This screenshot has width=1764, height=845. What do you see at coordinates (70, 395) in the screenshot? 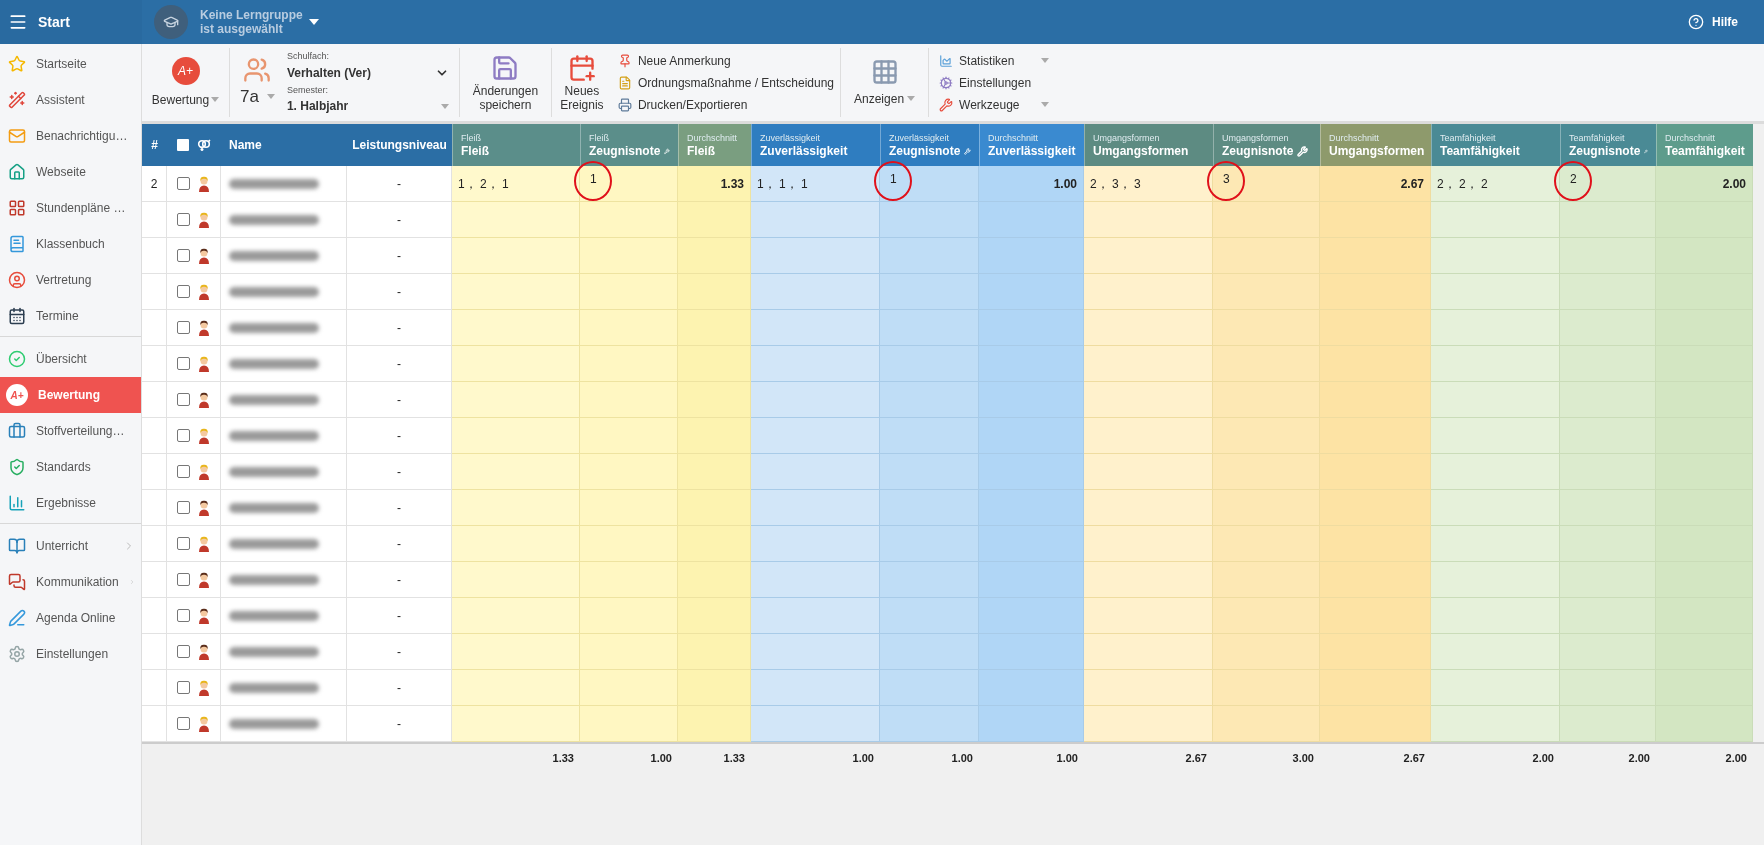
I see `sidebar-item: A+ Bewertung` at bounding box center [70, 395].